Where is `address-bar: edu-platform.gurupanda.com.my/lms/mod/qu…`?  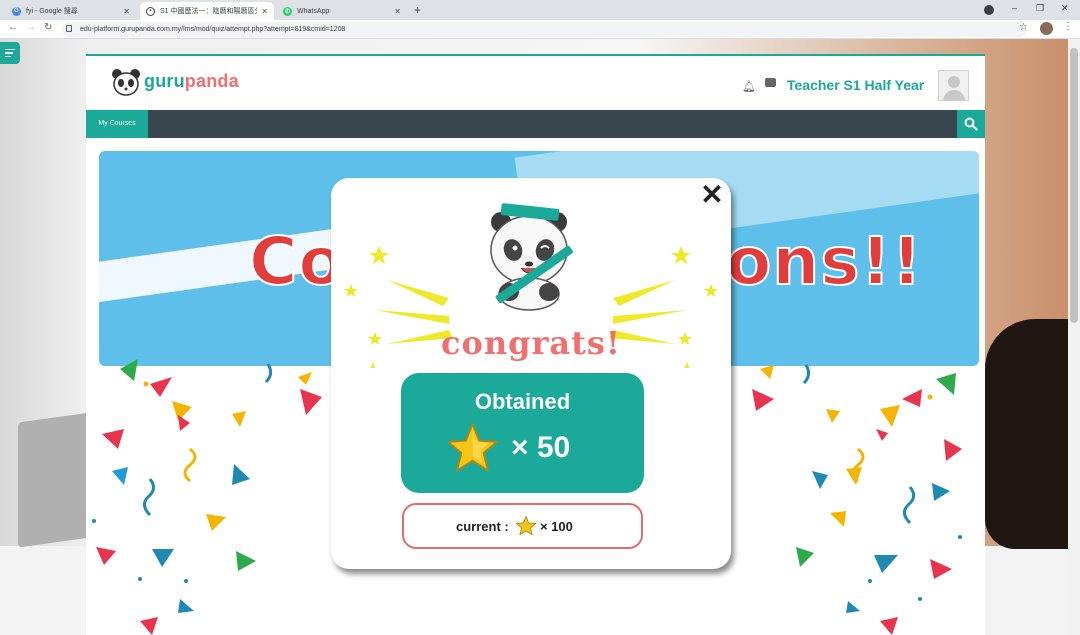
address-bar: edu-platform.gurupanda.com.my/lms/mod/qu… is located at coordinates (544, 29).